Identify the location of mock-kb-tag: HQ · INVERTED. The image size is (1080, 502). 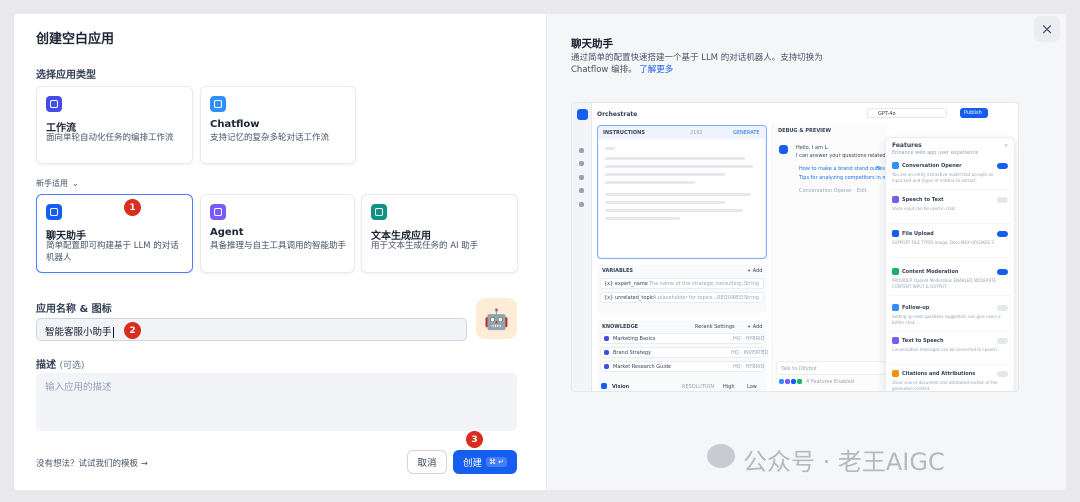
(750, 353).